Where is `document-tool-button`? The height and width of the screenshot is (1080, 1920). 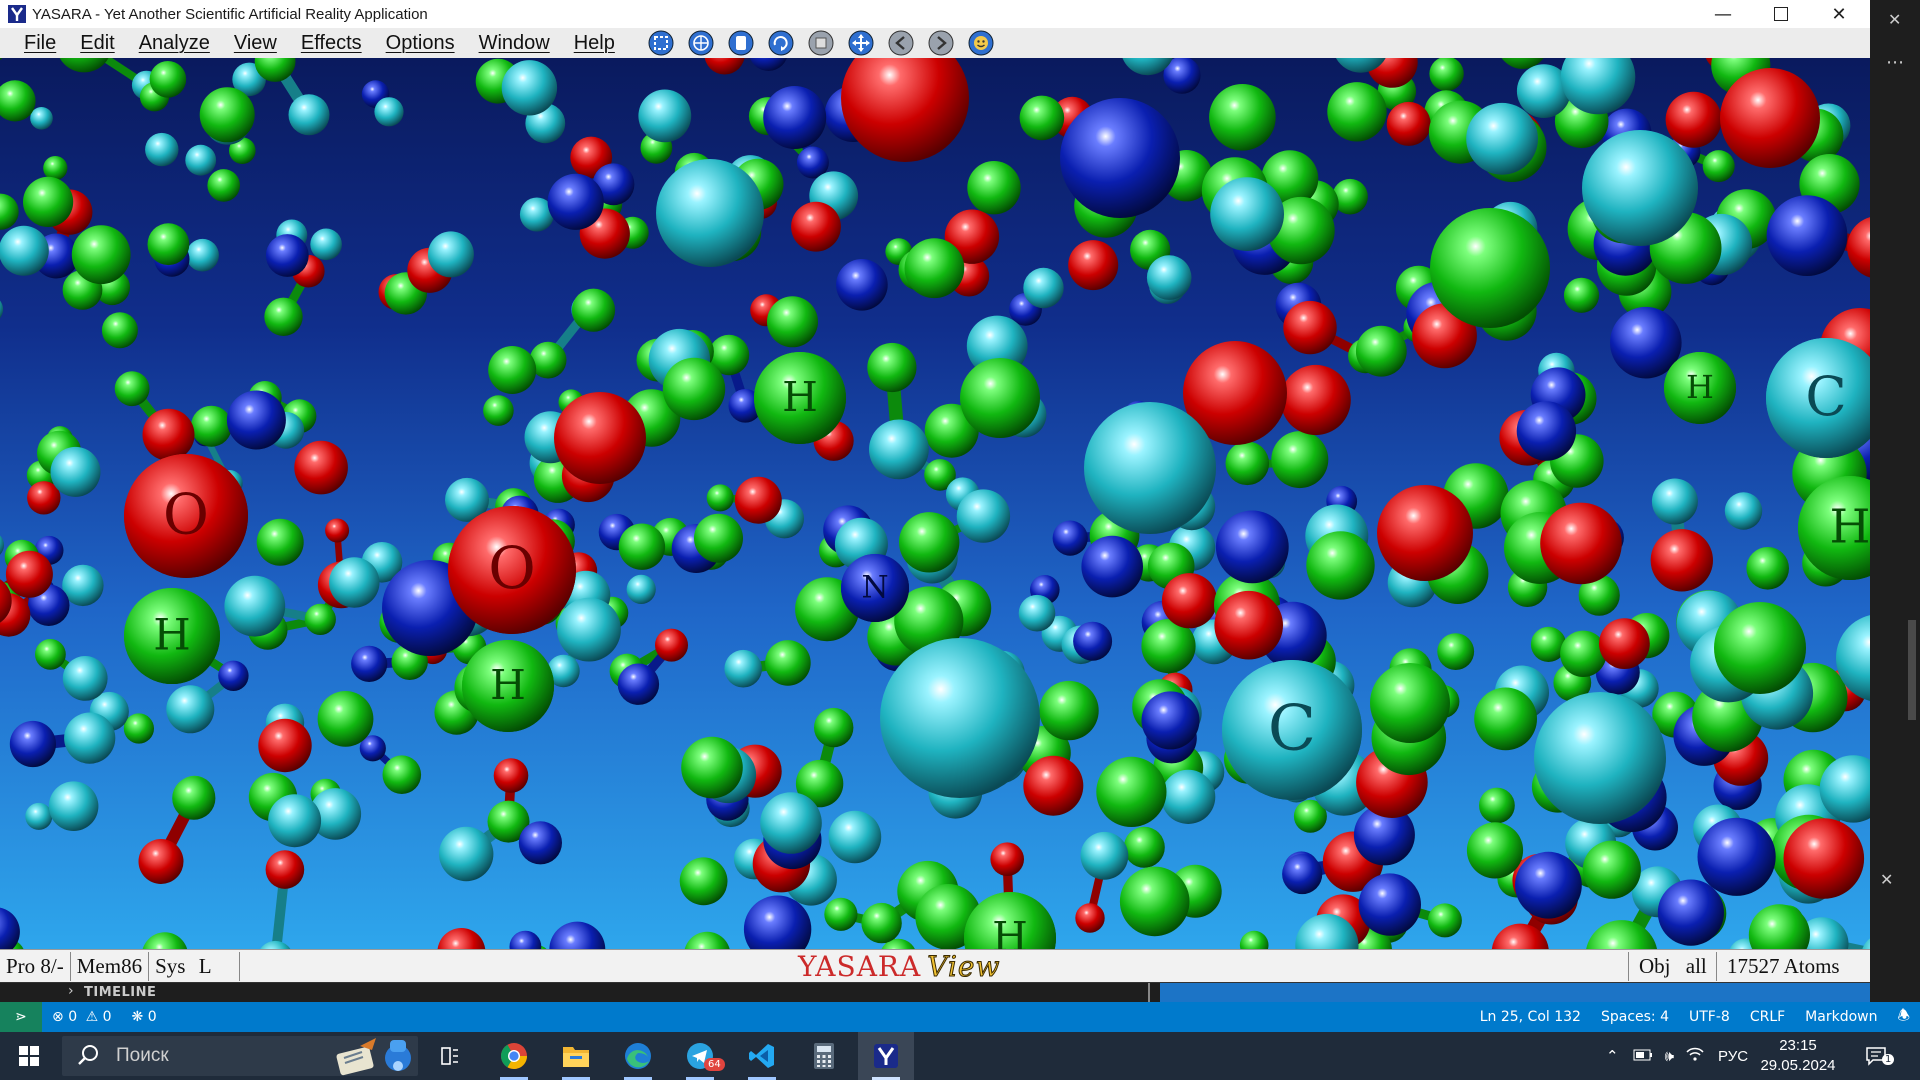
document-tool-button is located at coordinates (741, 43).